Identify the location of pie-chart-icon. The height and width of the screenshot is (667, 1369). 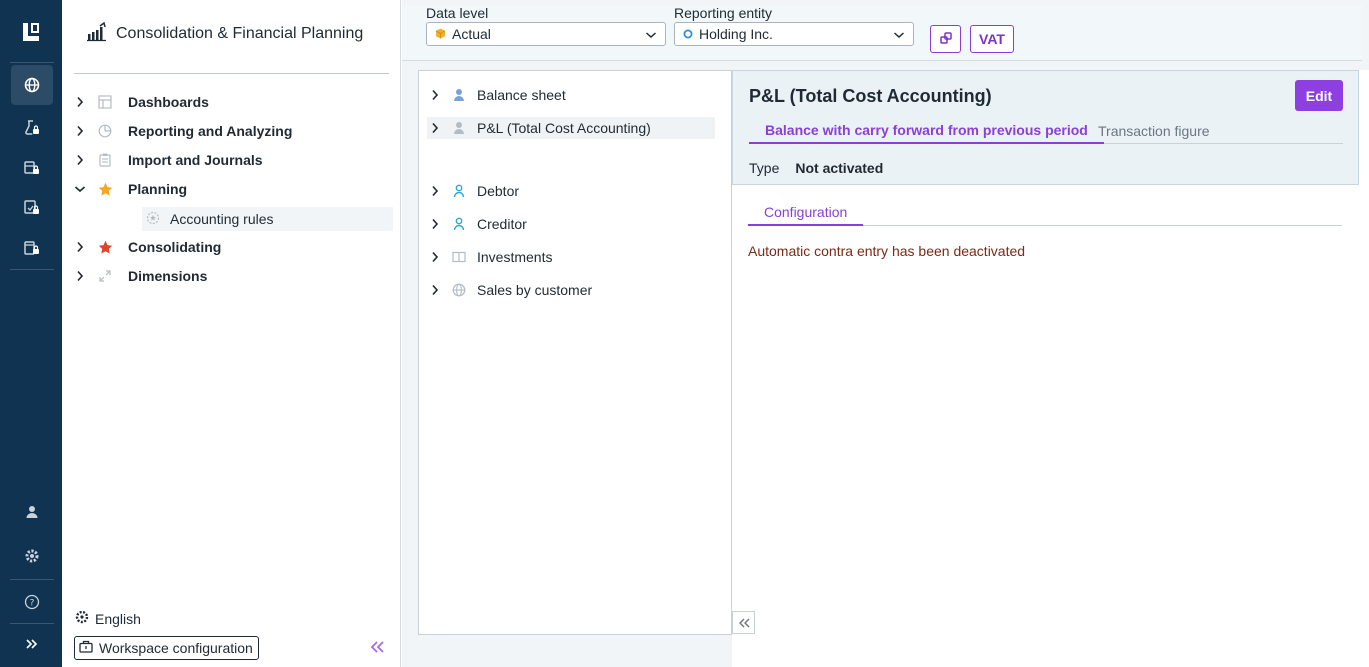
(105, 131).